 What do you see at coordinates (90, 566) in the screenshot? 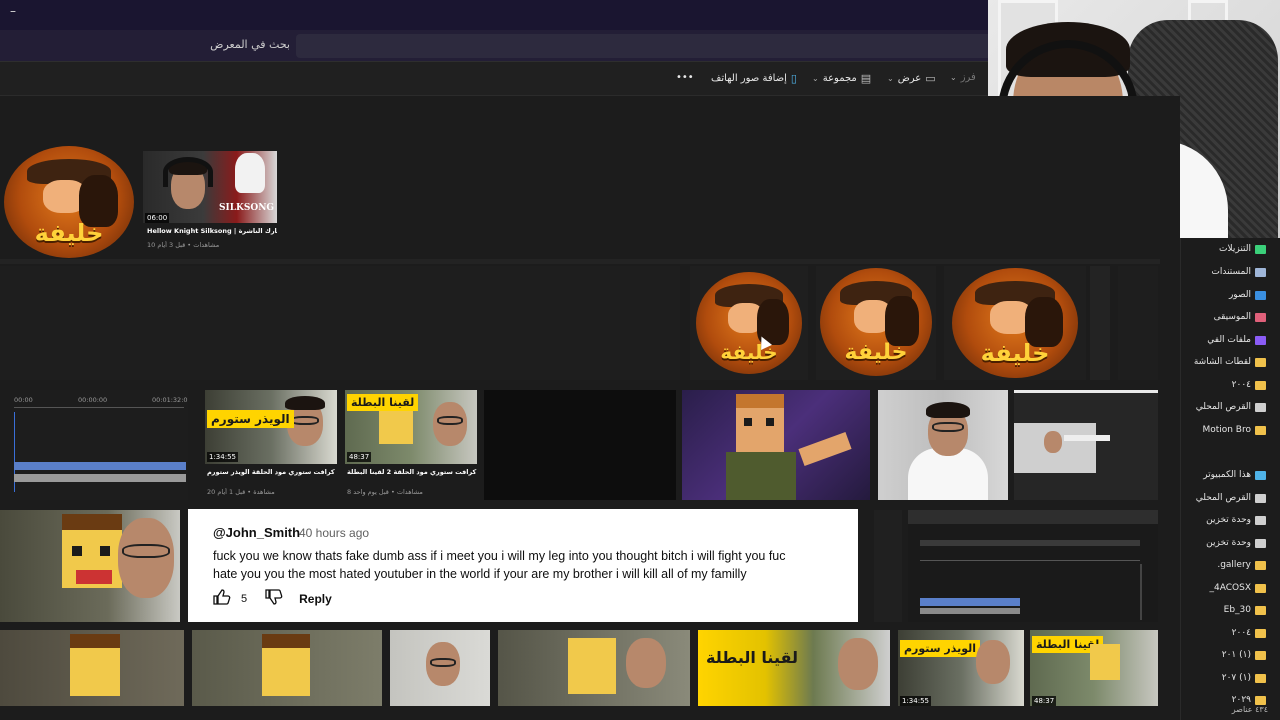
I see `gallery-thumbnail-video3` at bounding box center [90, 566].